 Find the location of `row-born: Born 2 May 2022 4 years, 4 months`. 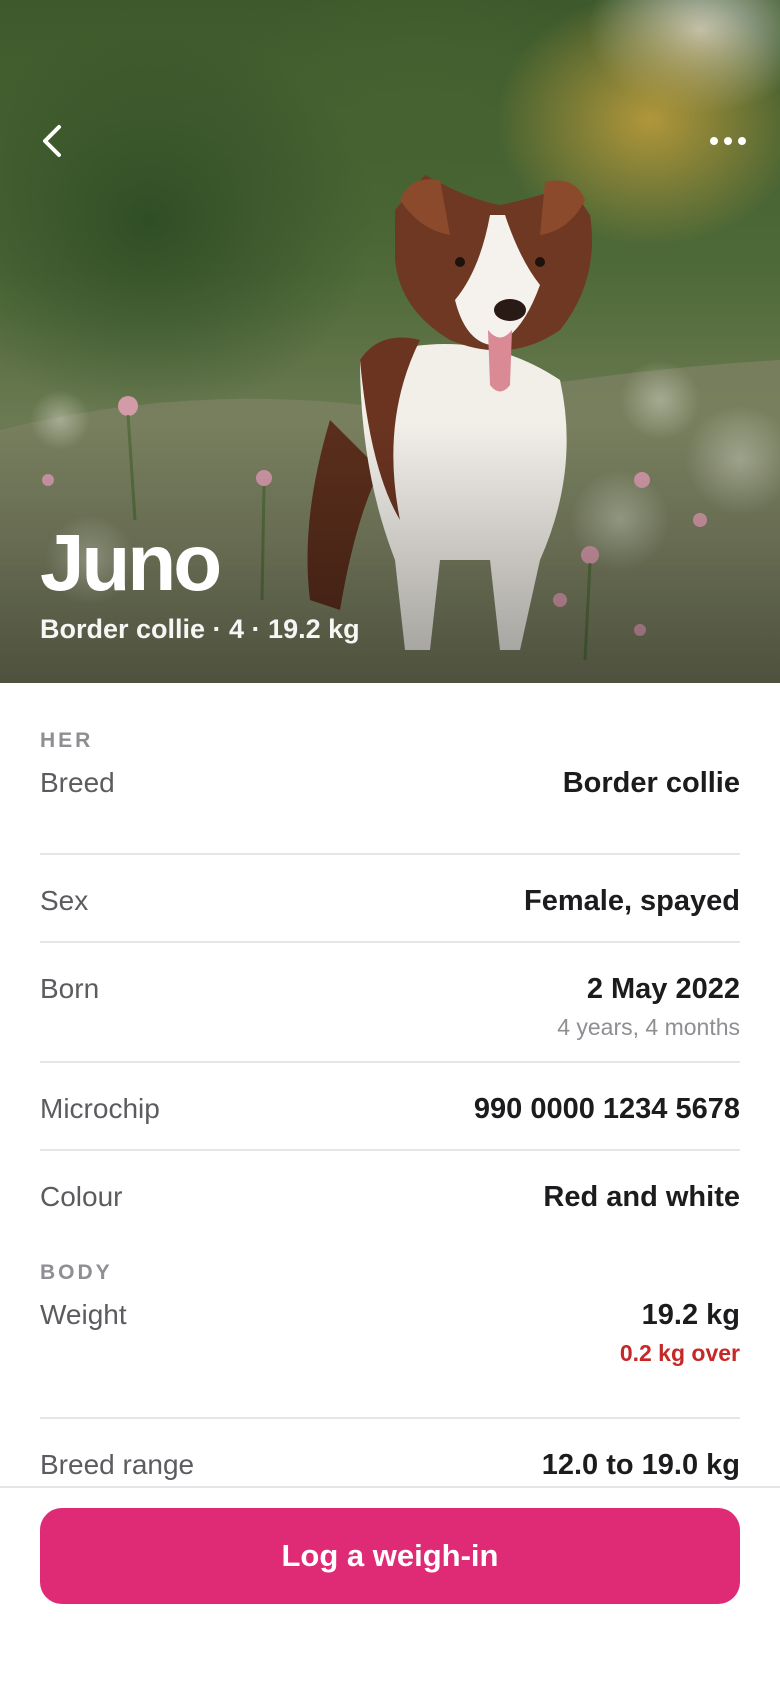

row-born: Born 2 May 2022 4 years, 4 months is located at coordinates (390, 1003).